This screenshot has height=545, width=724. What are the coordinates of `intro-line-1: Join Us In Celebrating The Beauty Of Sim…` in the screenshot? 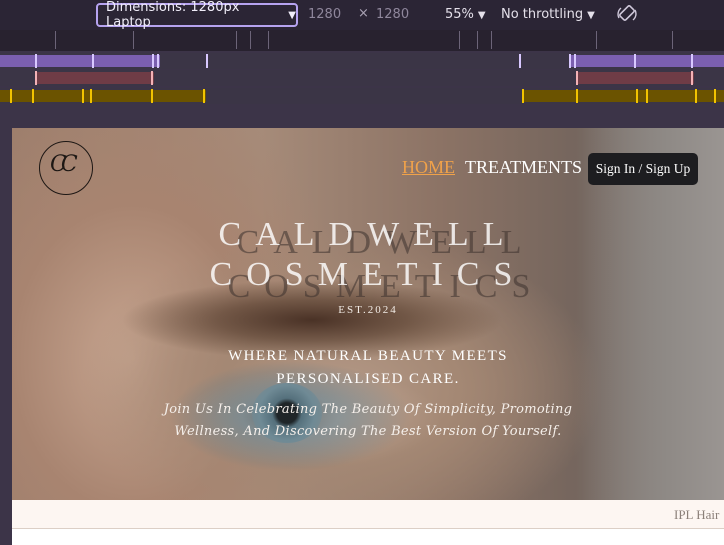 It's located at (368, 409).